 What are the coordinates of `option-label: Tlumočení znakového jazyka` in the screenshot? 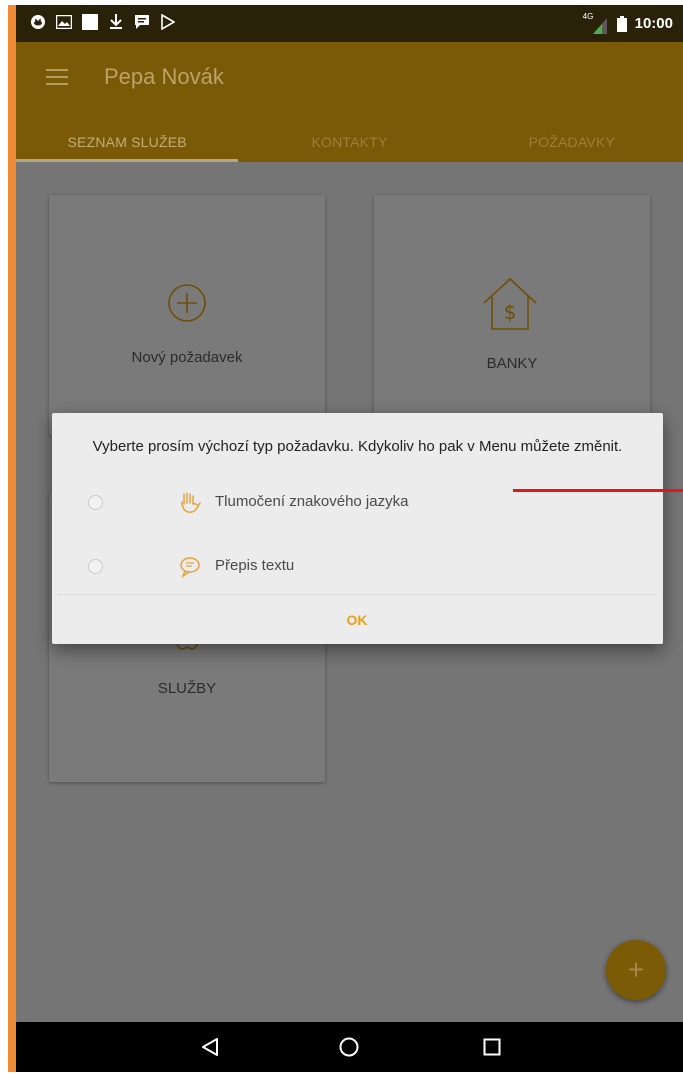 It's located at (312, 501).